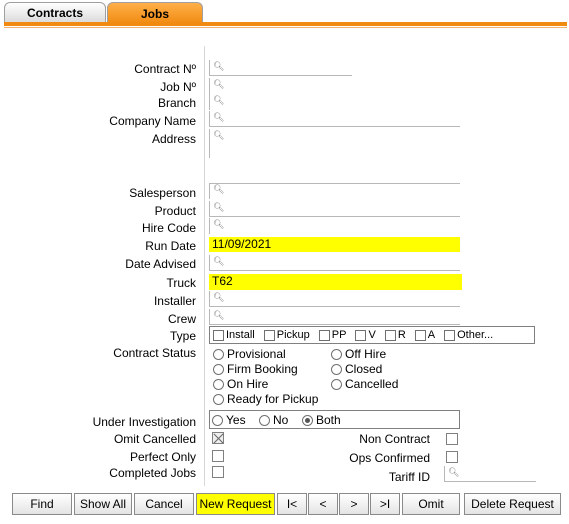 The width and height of the screenshot is (569, 524). I want to click on completed-jobs-checkbox, so click(218, 472).